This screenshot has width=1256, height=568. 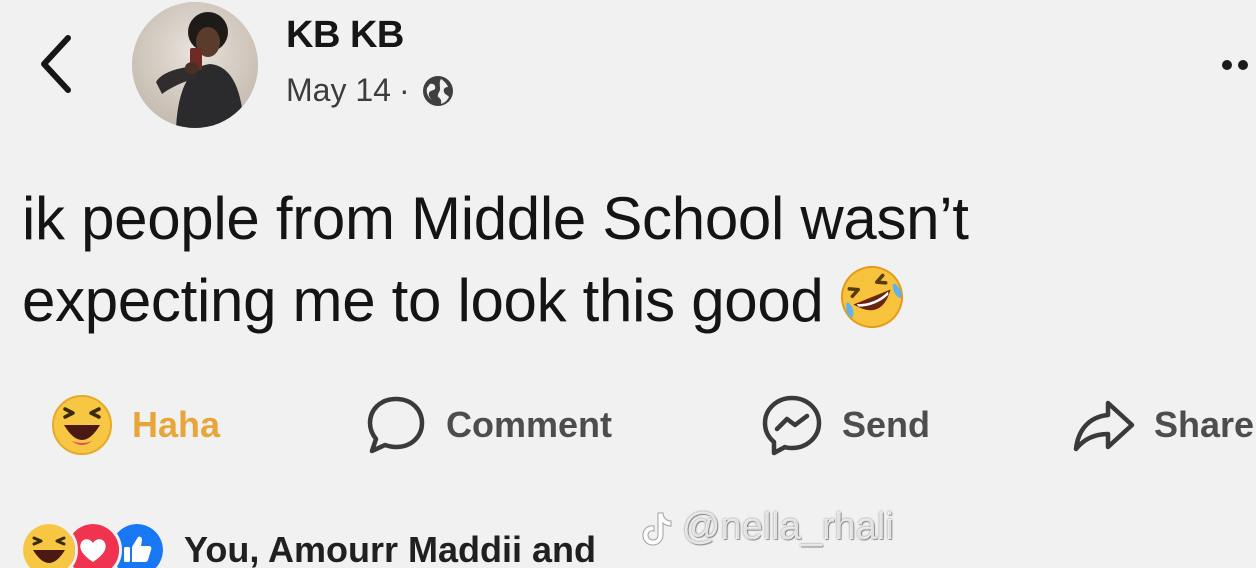 I want to click on post-date: May 14, so click(x=338, y=90).